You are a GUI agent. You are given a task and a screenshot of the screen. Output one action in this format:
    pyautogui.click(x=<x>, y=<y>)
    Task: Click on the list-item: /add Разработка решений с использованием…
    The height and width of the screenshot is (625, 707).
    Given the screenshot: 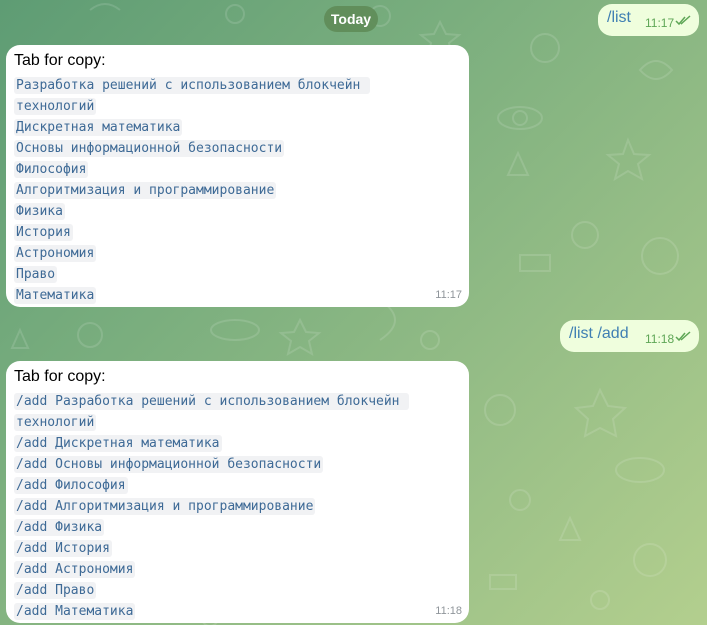 What is the action you would take?
    pyautogui.click(x=212, y=401)
    